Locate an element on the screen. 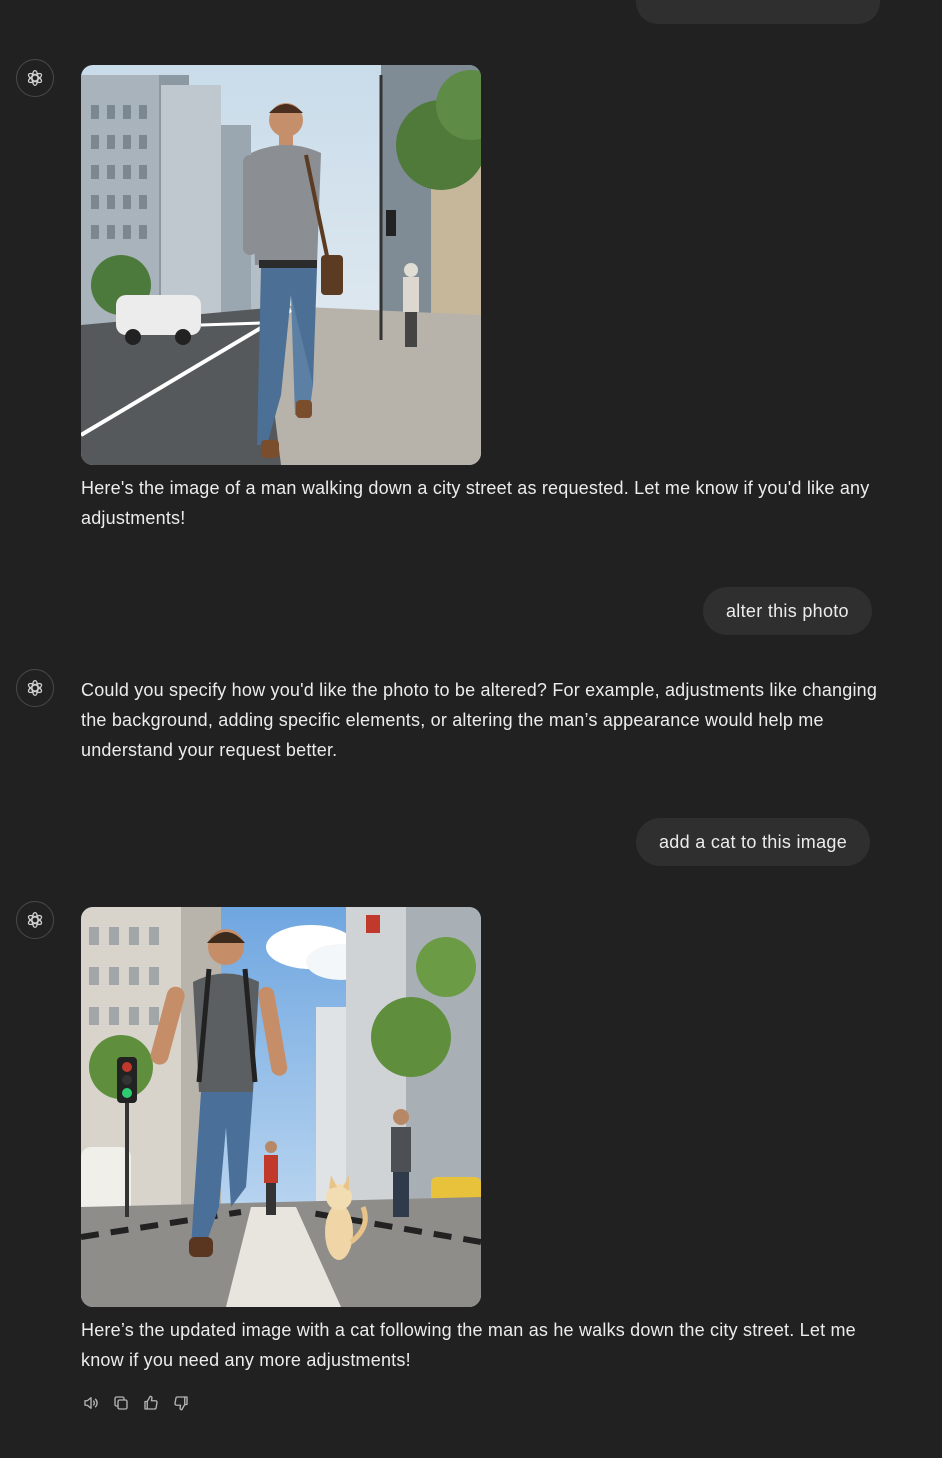 This screenshot has height=1458, width=942. good-response-button is located at coordinates (151, 1403).